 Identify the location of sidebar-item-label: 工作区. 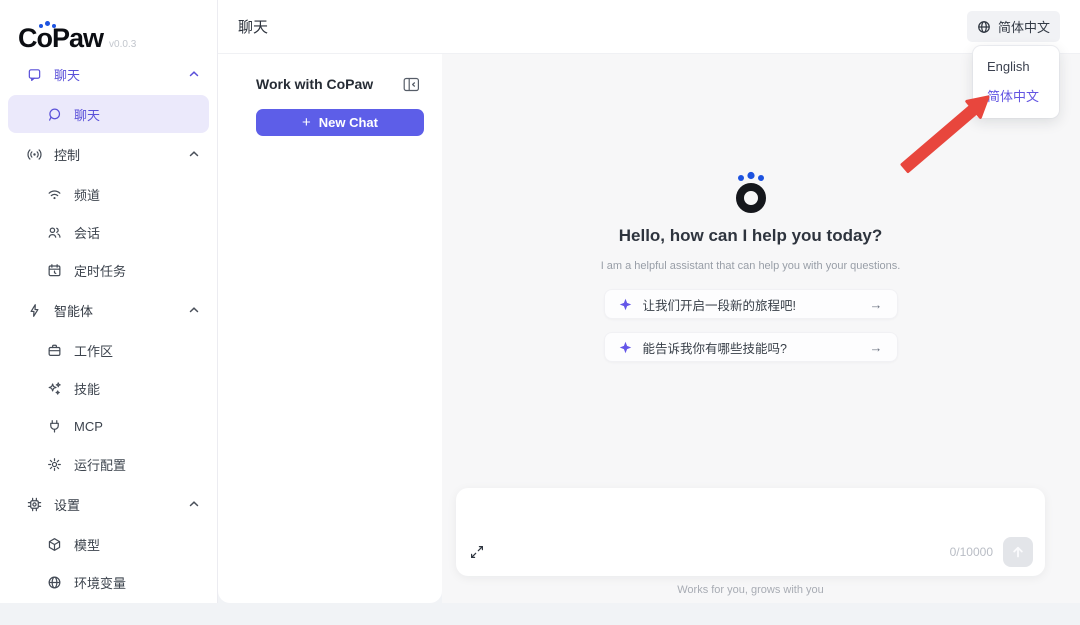
(94, 351).